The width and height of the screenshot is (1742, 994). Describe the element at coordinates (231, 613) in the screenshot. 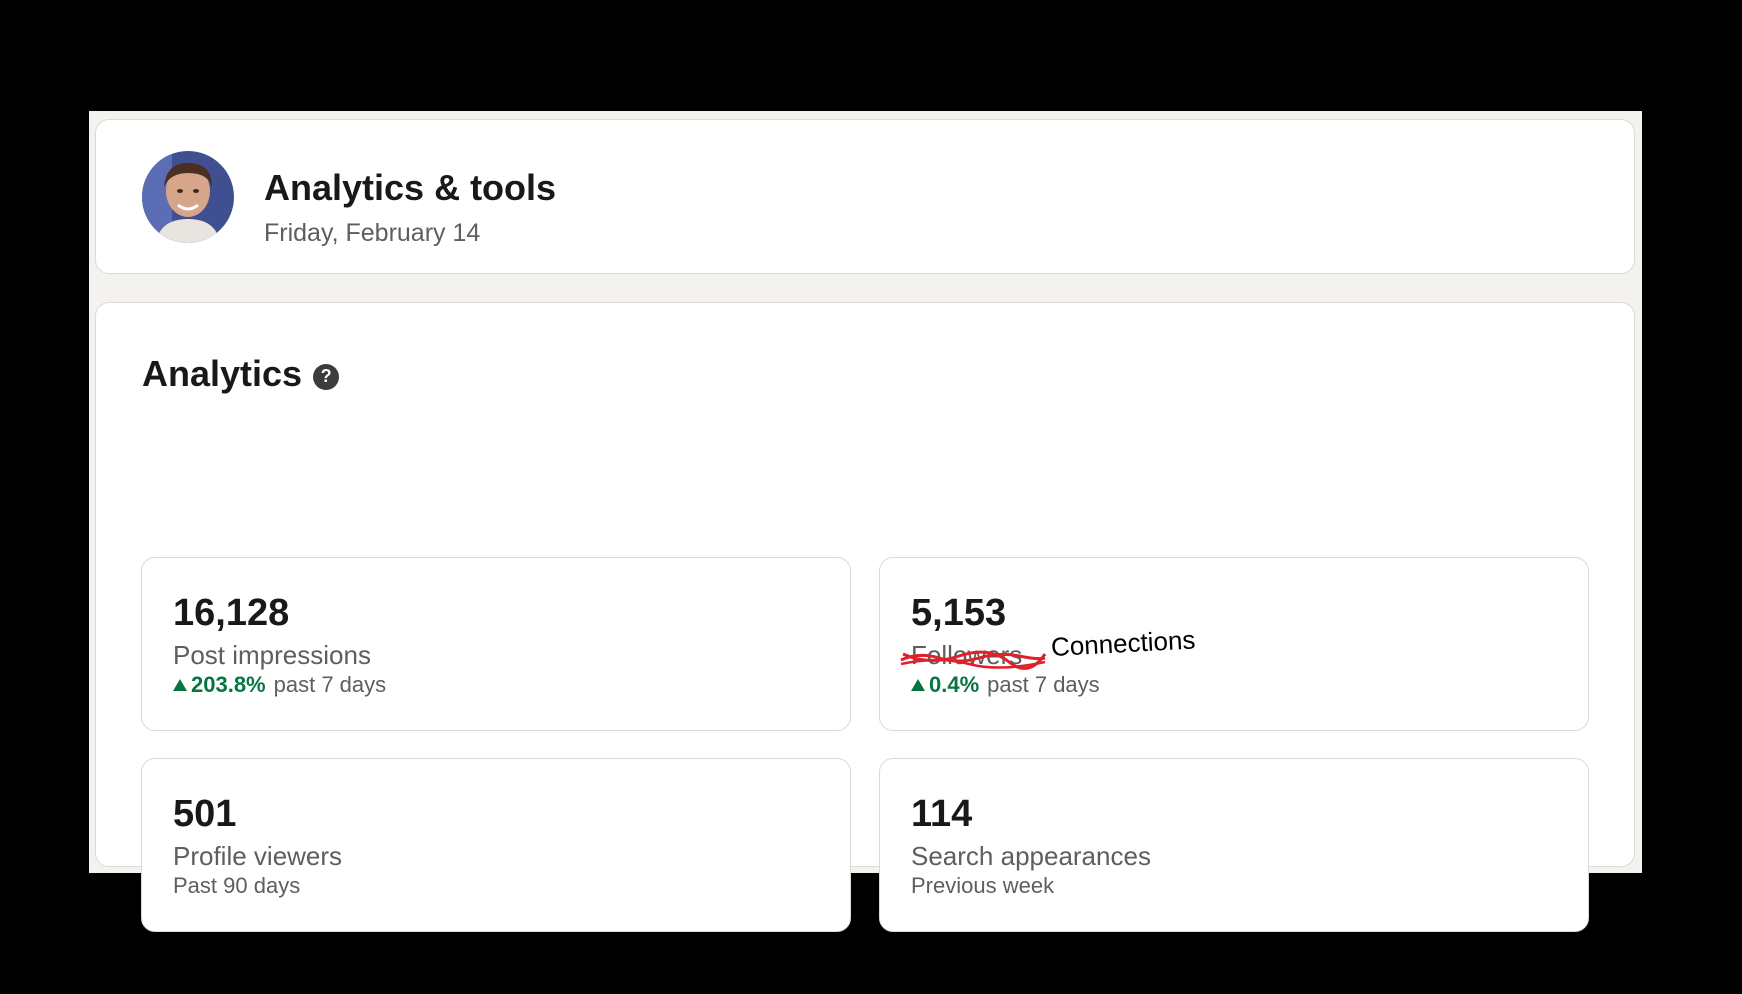

I see `metric-value: 16,128` at that location.